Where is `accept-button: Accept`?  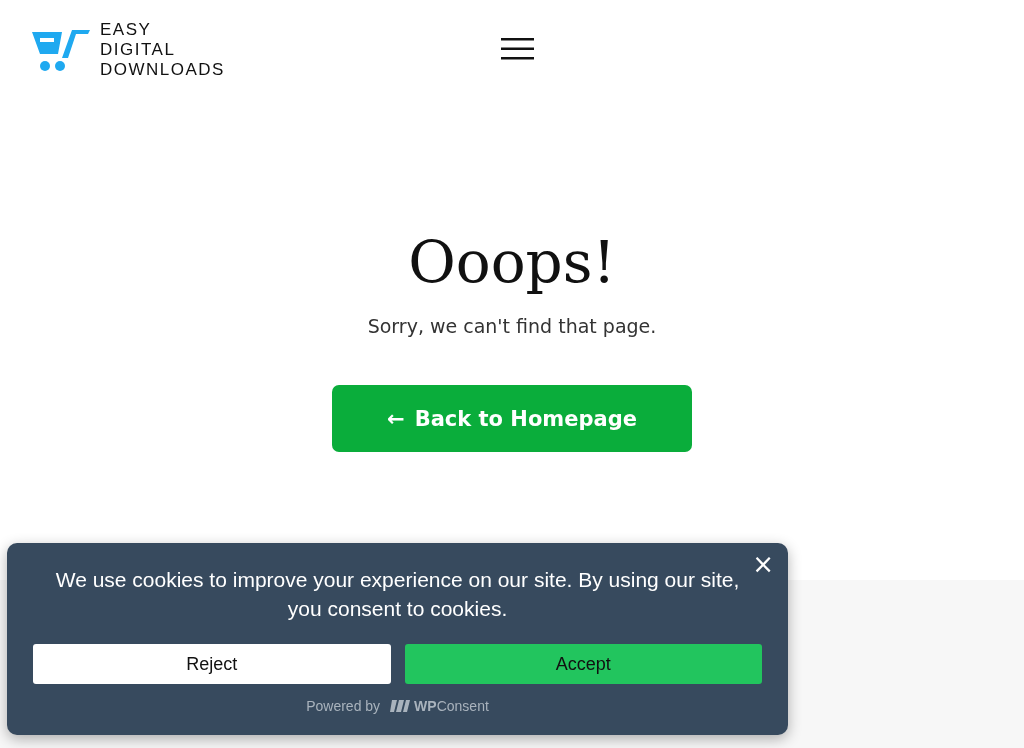
accept-button: Accept is located at coordinates (583, 664).